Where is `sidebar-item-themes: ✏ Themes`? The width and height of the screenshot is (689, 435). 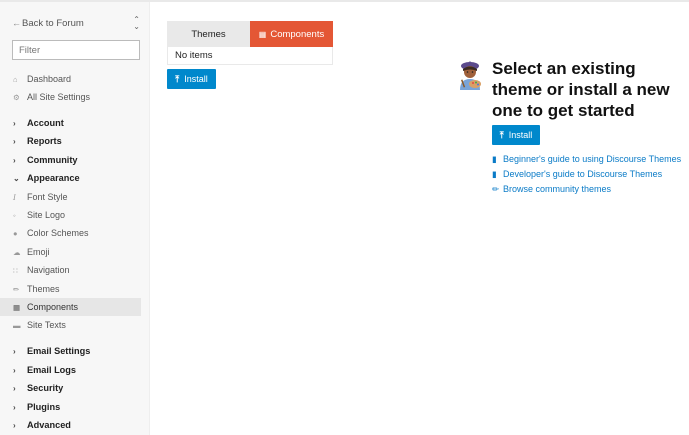 sidebar-item-themes: ✏ Themes is located at coordinates (70, 289).